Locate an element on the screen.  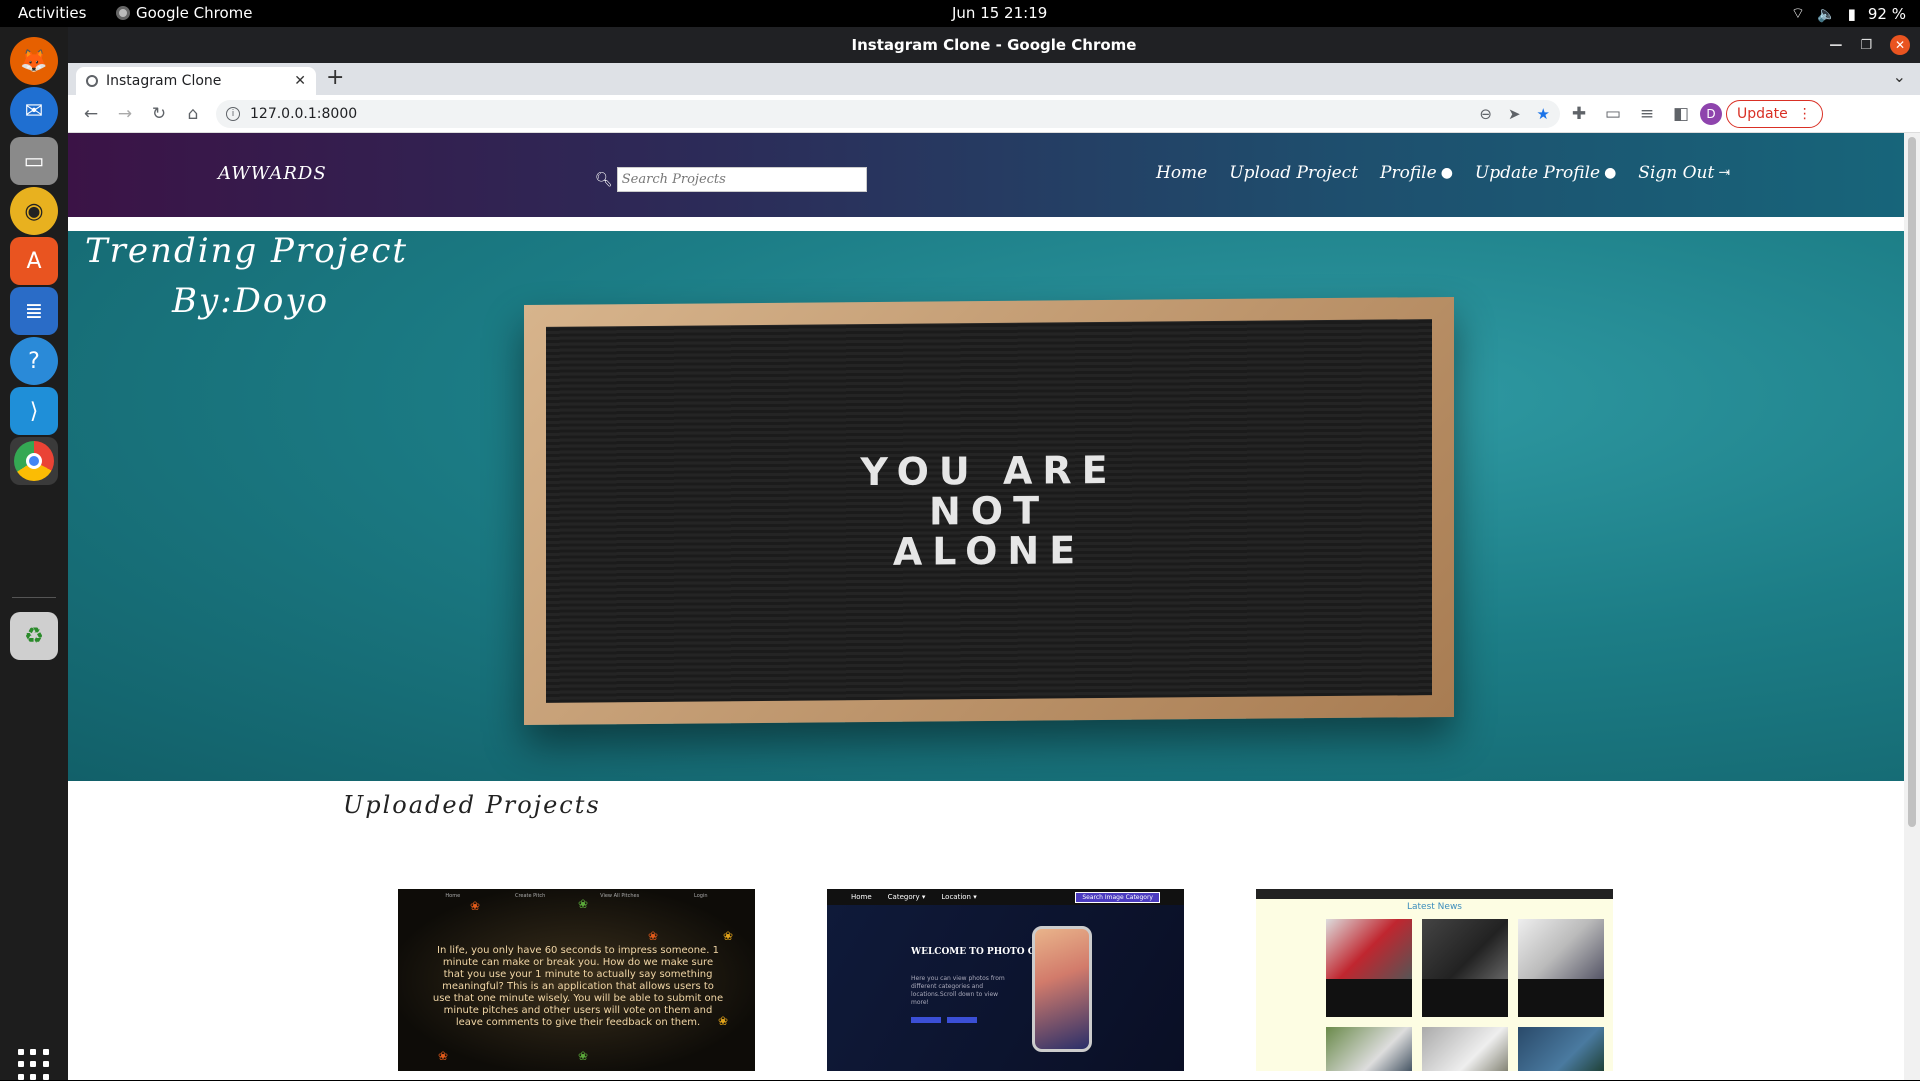
nav-profile: Profile ● is located at coordinates (1416, 173).